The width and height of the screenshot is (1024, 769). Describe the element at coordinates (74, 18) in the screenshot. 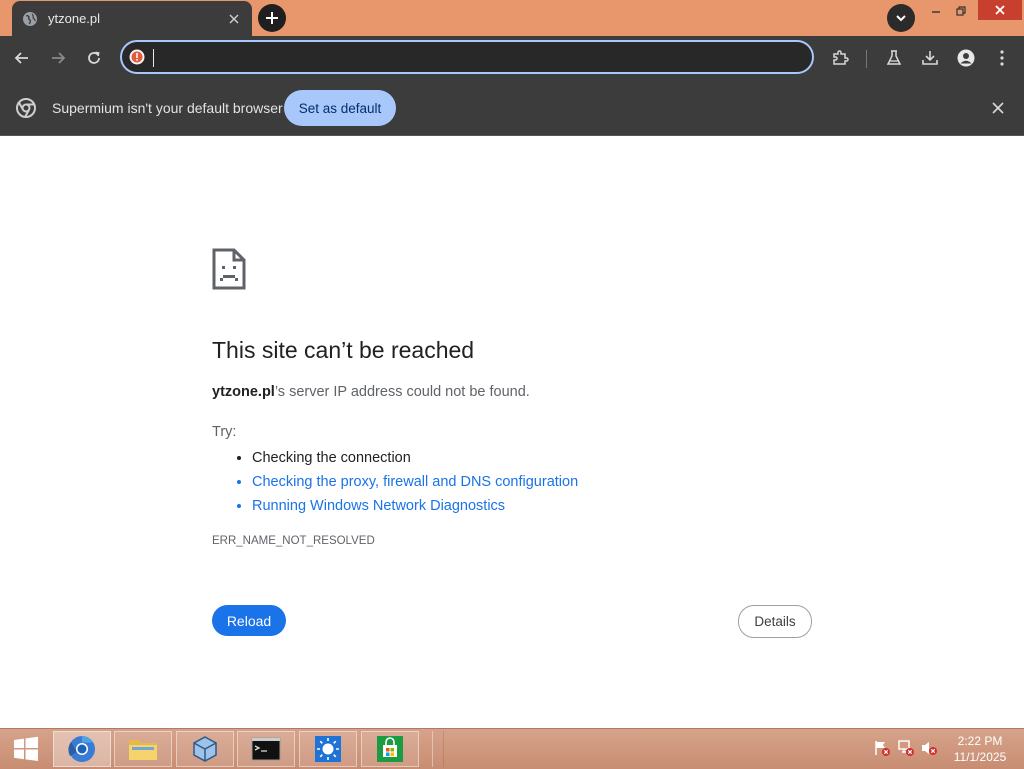

I see `tab-title: ytzone.pl` at that location.